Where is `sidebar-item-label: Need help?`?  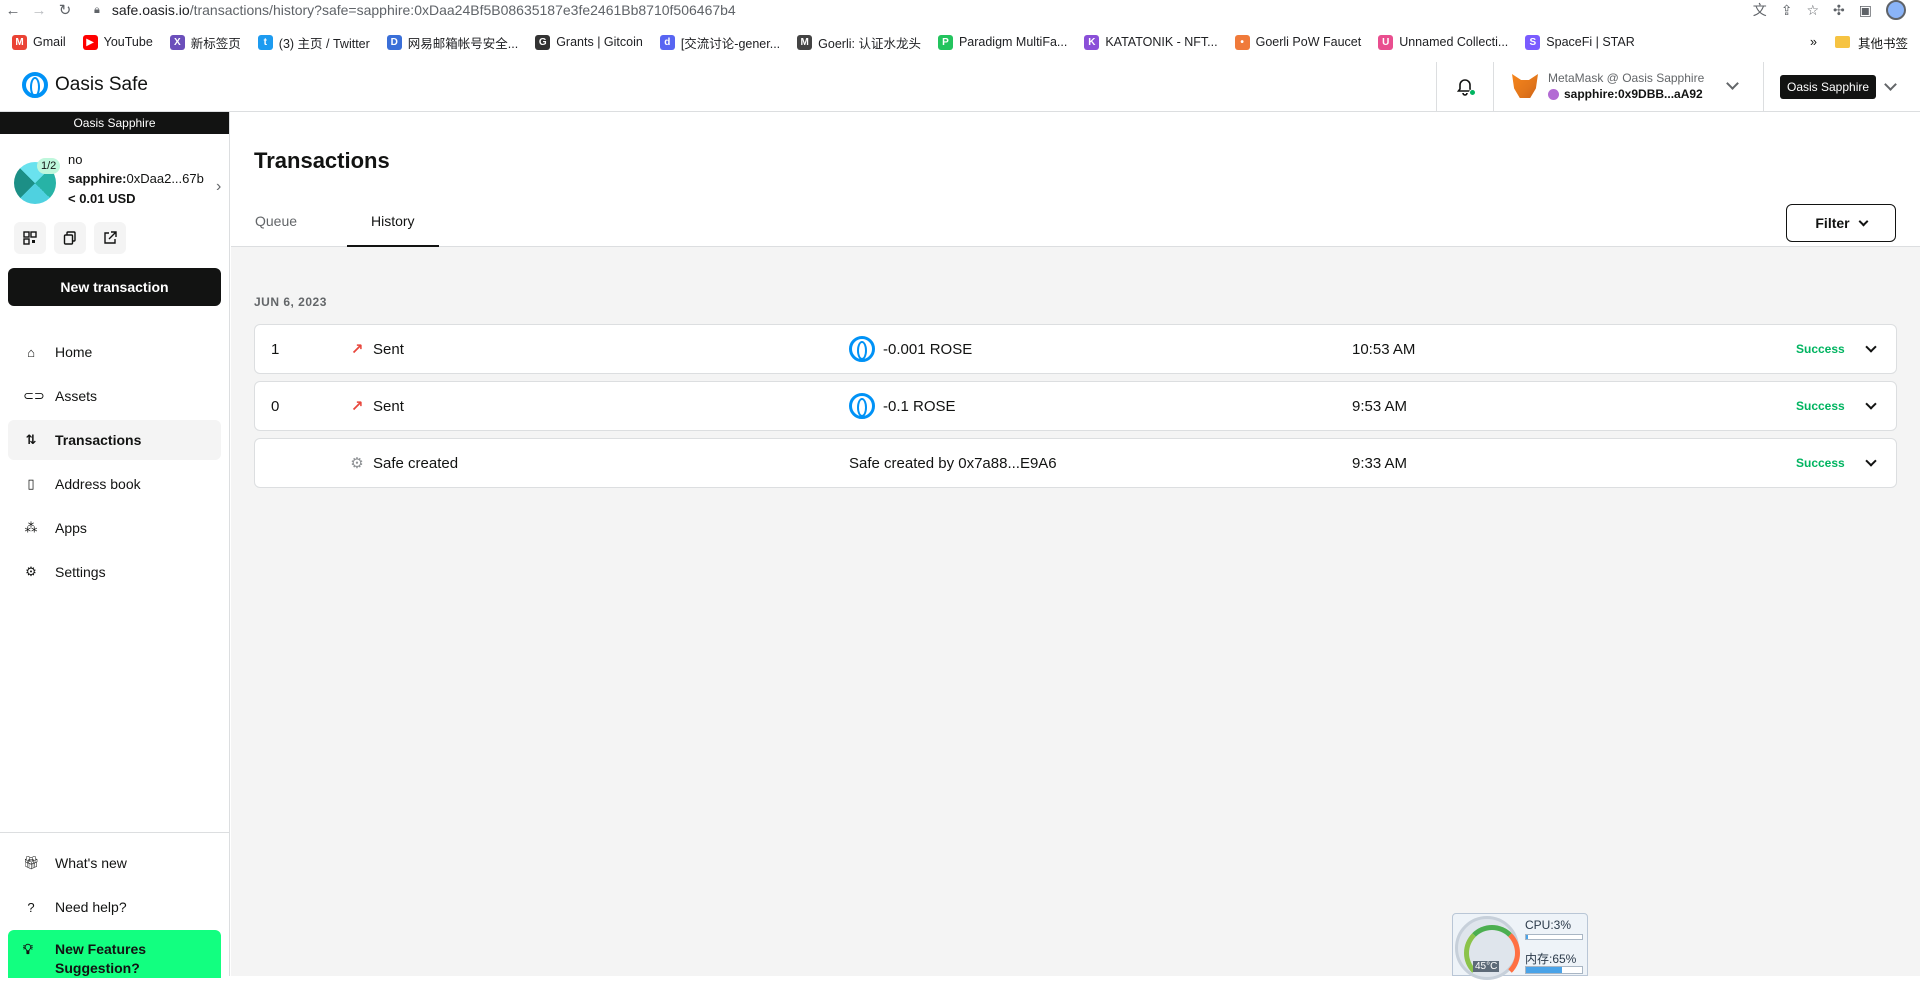
sidebar-item-label: Need help? is located at coordinates (91, 907).